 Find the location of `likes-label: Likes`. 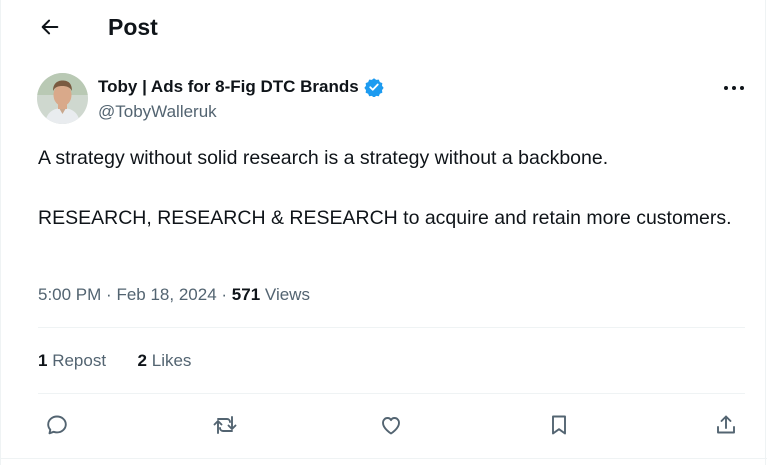

likes-label: Likes is located at coordinates (171, 360).